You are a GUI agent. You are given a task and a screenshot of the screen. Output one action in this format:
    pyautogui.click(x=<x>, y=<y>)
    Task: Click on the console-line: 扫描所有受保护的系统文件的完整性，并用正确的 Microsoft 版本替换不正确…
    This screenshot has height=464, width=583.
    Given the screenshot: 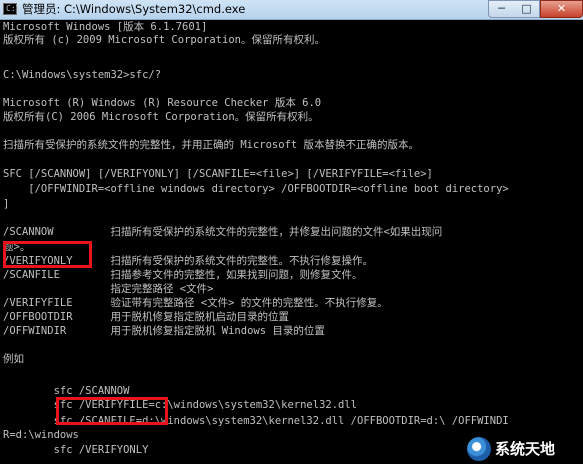 What is the action you would take?
    pyautogui.click(x=211, y=145)
    